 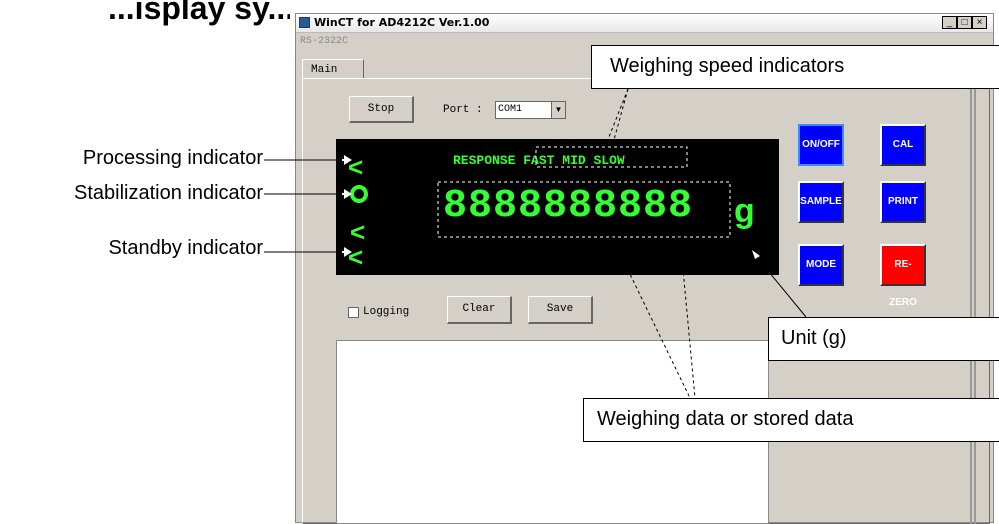 I want to click on speed-callout-label: Weighing speed indicators, so click(x=727, y=66).